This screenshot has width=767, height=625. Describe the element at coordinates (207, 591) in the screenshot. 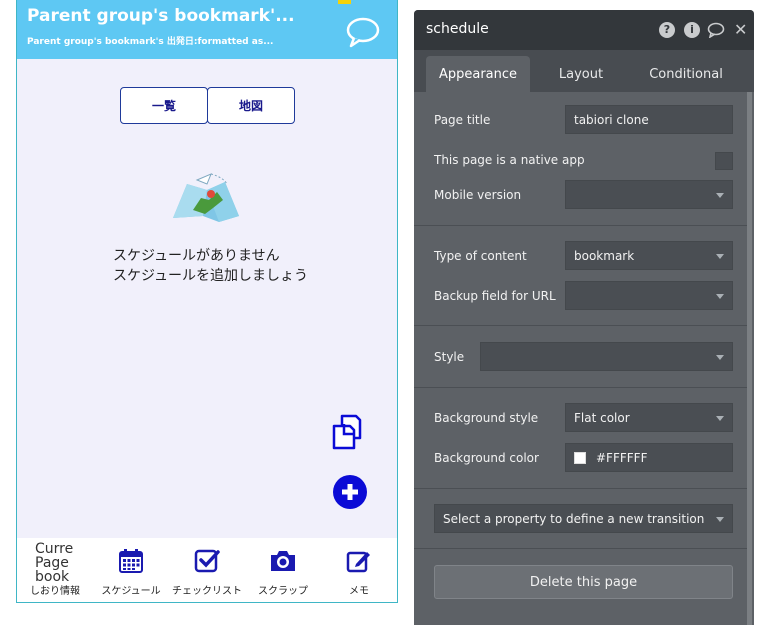

I see `tab-label: チェックリスト` at that location.